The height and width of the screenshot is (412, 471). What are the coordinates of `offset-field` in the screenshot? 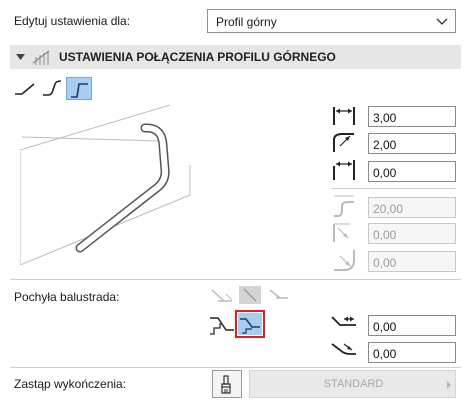 It's located at (412, 171).